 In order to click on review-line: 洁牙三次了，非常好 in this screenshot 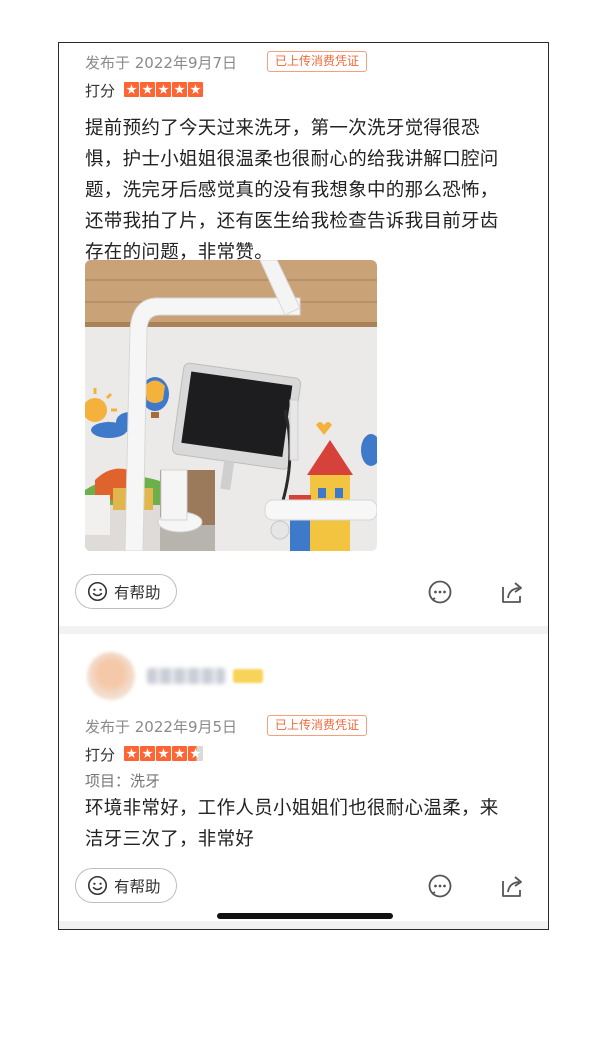, I will do `click(170, 839)`.